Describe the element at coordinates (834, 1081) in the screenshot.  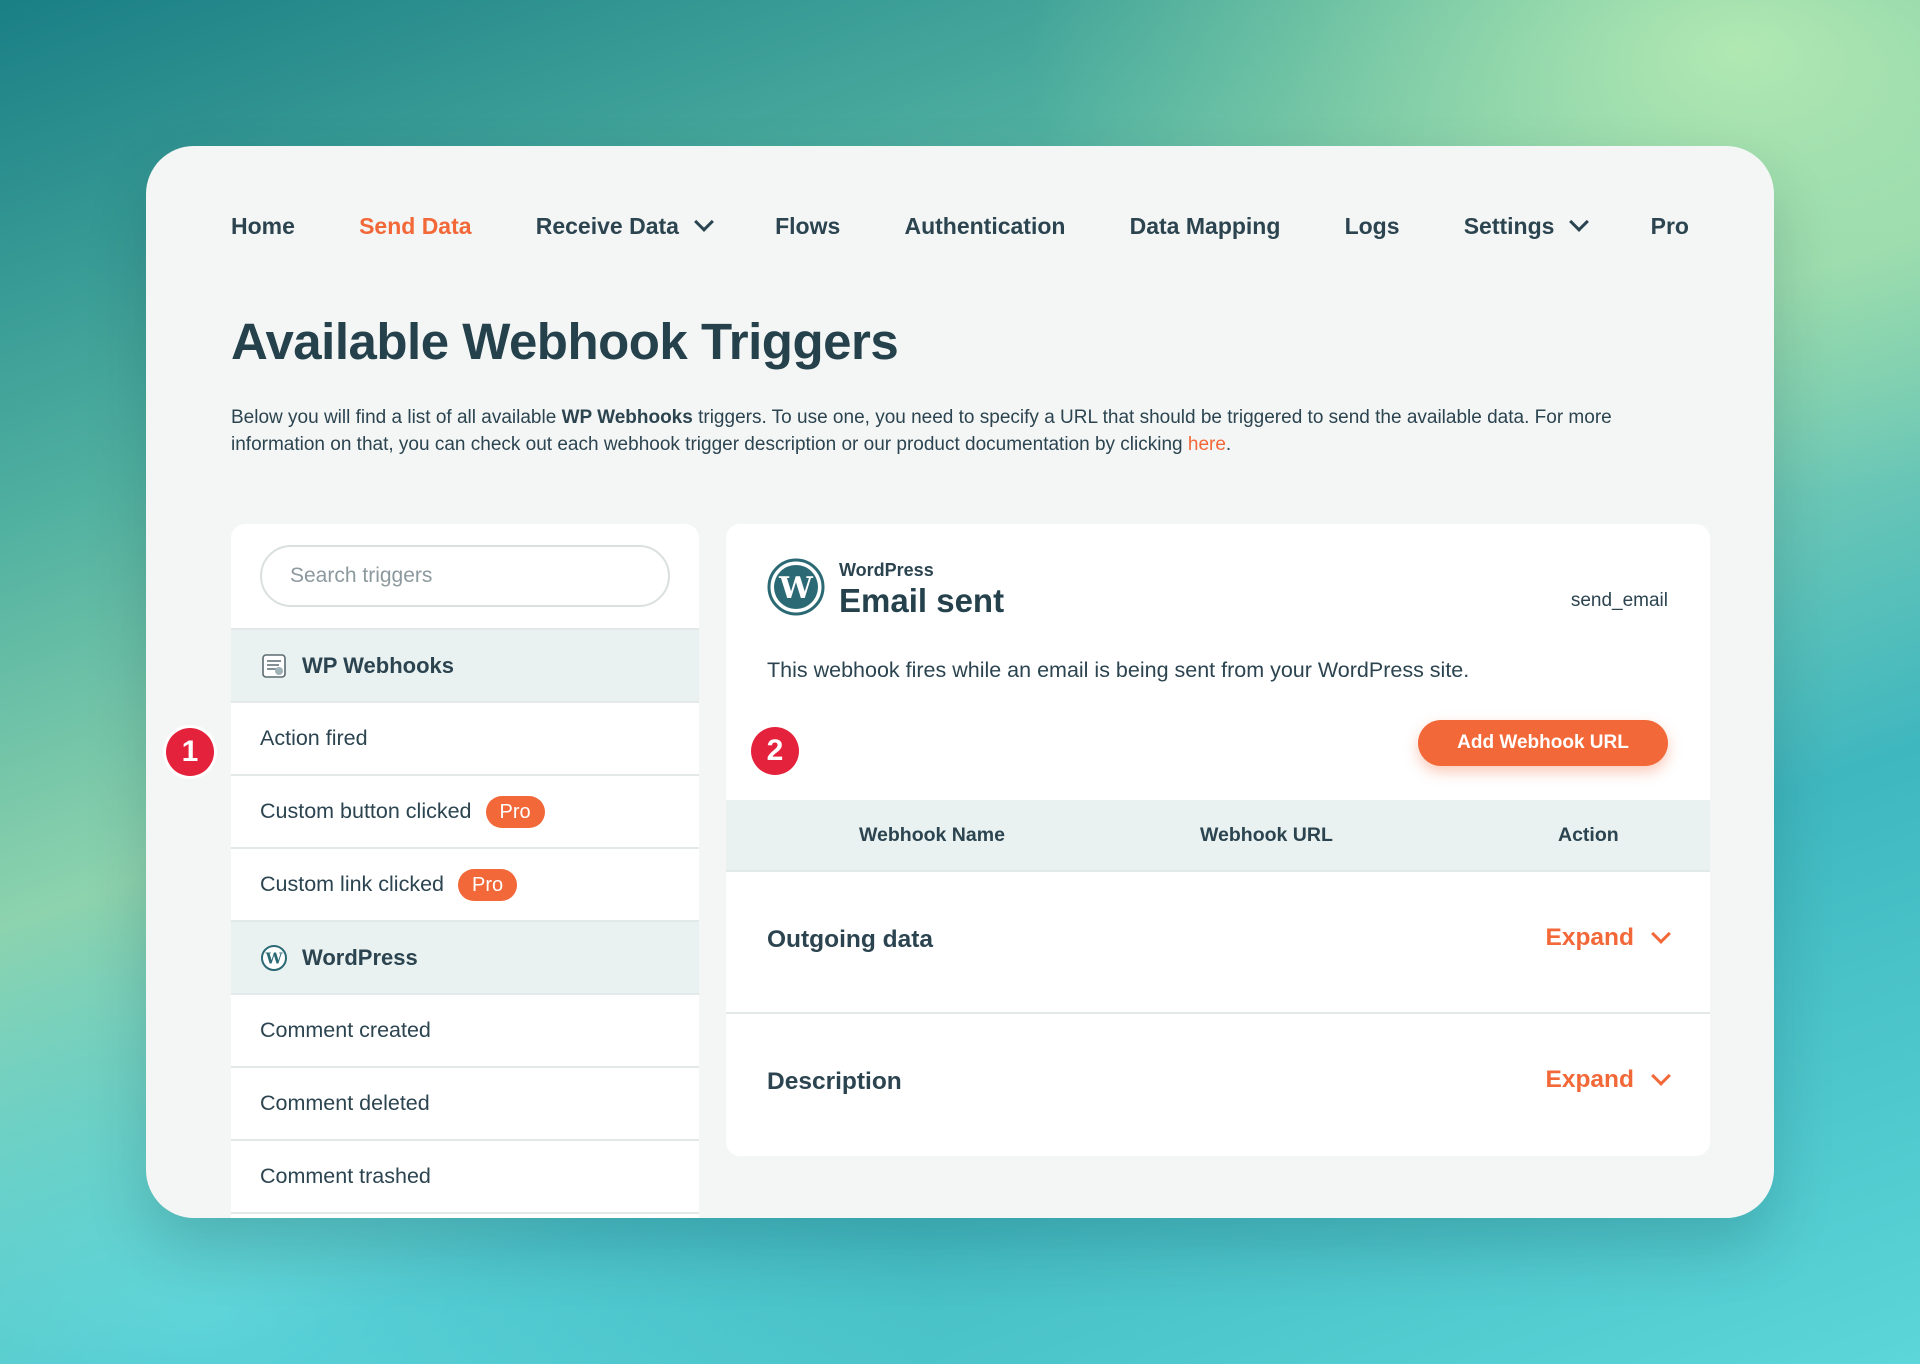
I see `section-label: Description` at that location.